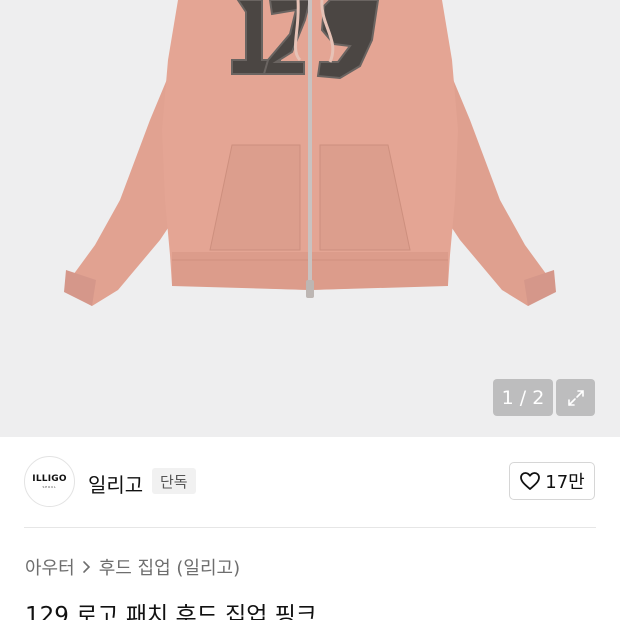 The image size is (620, 620). Describe the element at coordinates (169, 567) in the screenshot. I see `breadcrumb-subcategory: 후드 집업 (일리고)` at that location.